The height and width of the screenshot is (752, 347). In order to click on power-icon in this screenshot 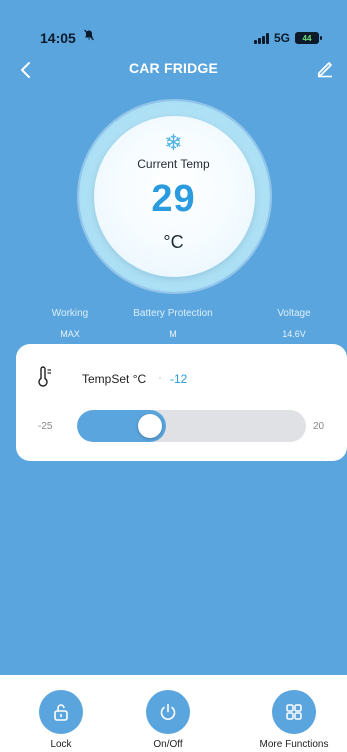, I will do `click(168, 712)`.